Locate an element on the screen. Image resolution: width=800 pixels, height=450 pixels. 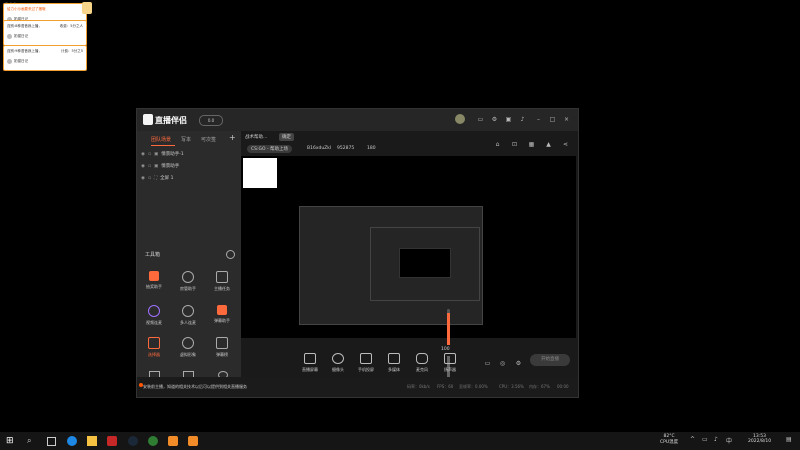
tool-video-link: 视频连麦 is located at coordinates (154, 315).